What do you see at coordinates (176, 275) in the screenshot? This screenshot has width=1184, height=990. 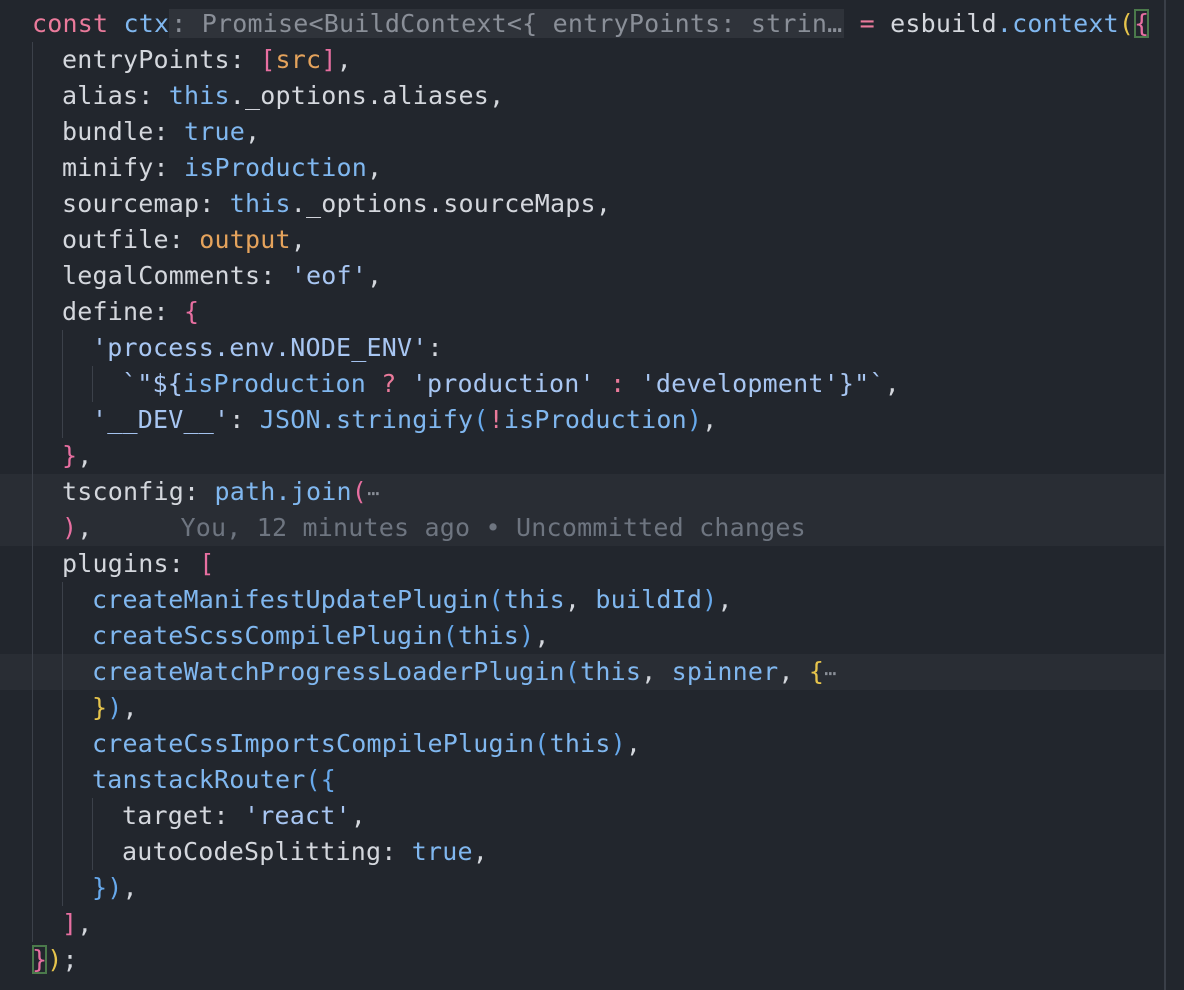 I see `token-property: legalComments:` at bounding box center [176, 275].